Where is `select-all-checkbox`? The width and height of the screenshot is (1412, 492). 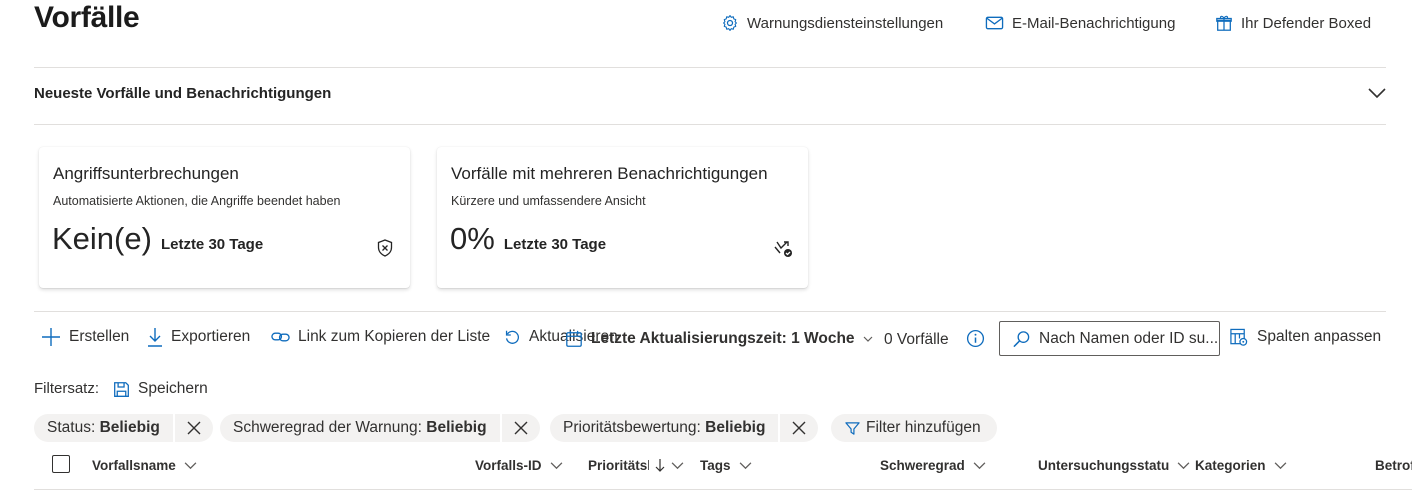
select-all-checkbox is located at coordinates (61, 464).